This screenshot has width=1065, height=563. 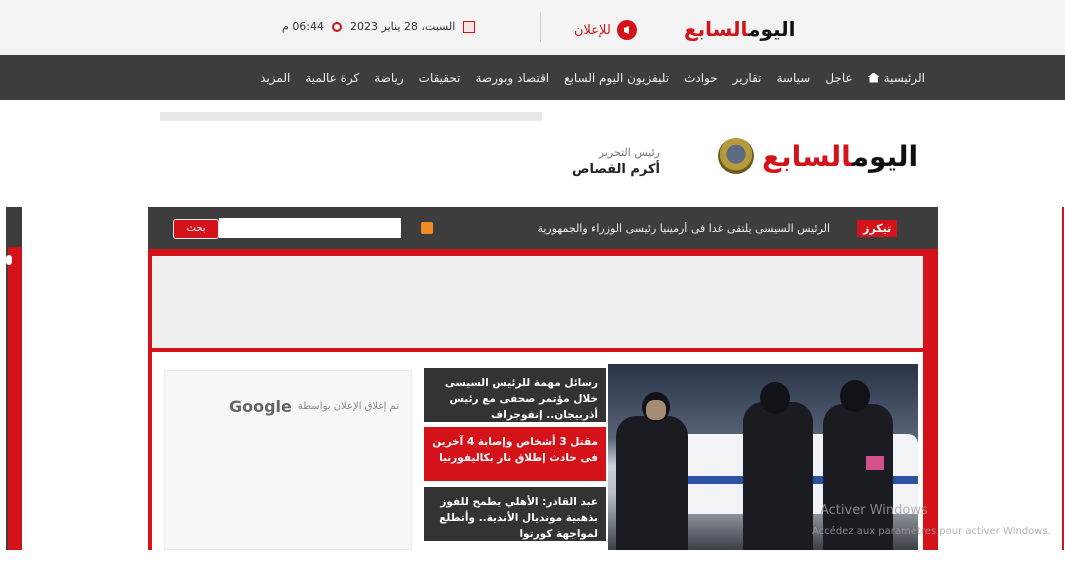 What do you see at coordinates (310, 228) in the screenshot?
I see `search-input` at bounding box center [310, 228].